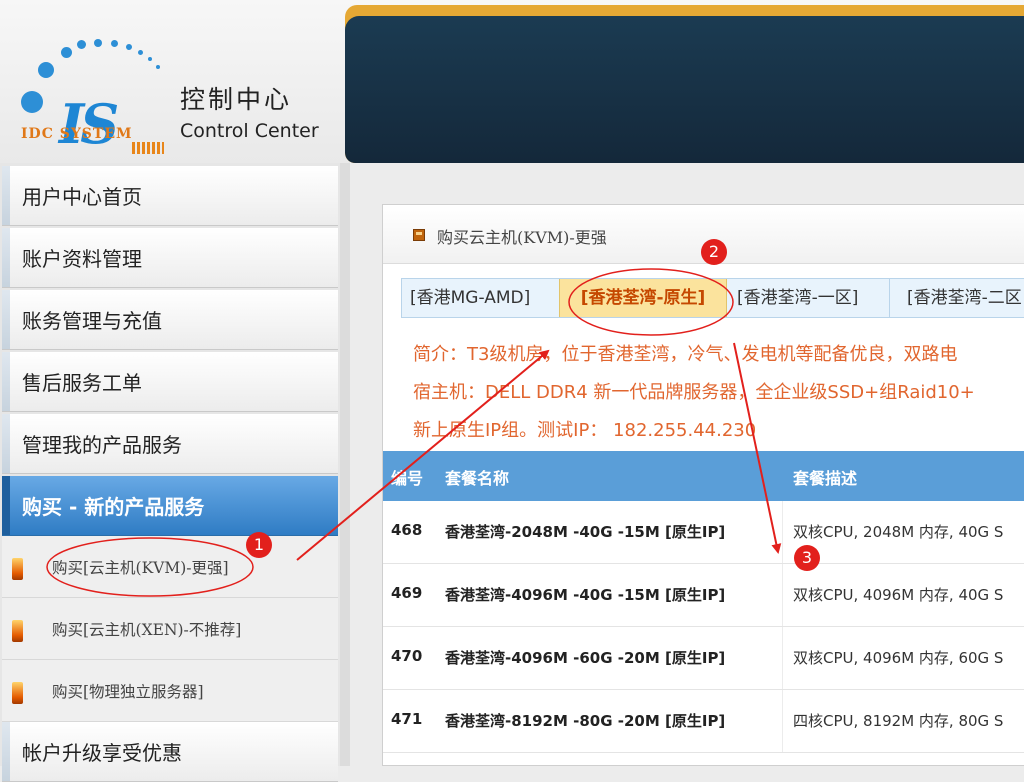 The height and width of the screenshot is (782, 1024). What do you see at coordinates (714, 252) in the screenshot?
I see `annotation-badge: 2` at bounding box center [714, 252].